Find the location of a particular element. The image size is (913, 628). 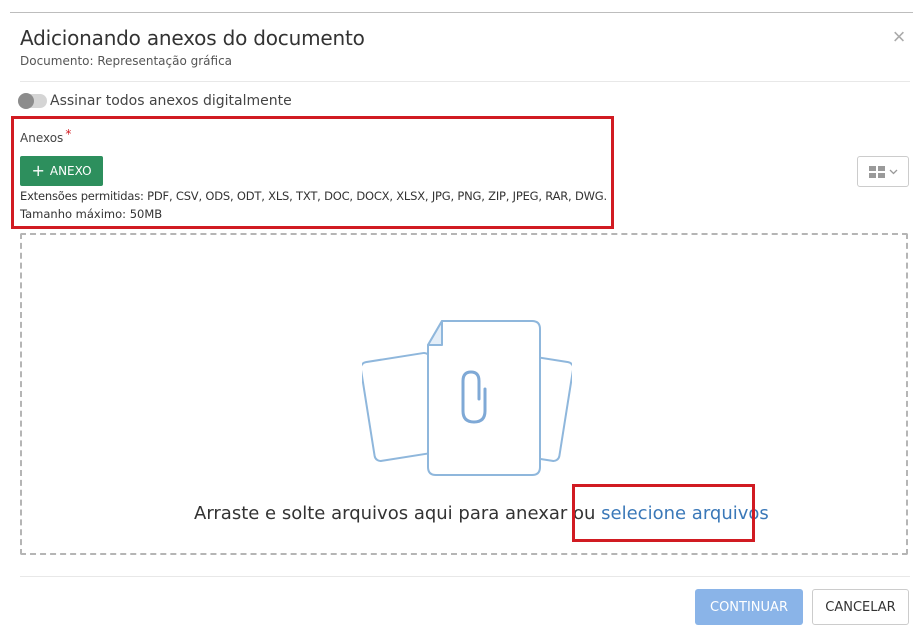

sign-all-toggle is located at coordinates (32, 101).